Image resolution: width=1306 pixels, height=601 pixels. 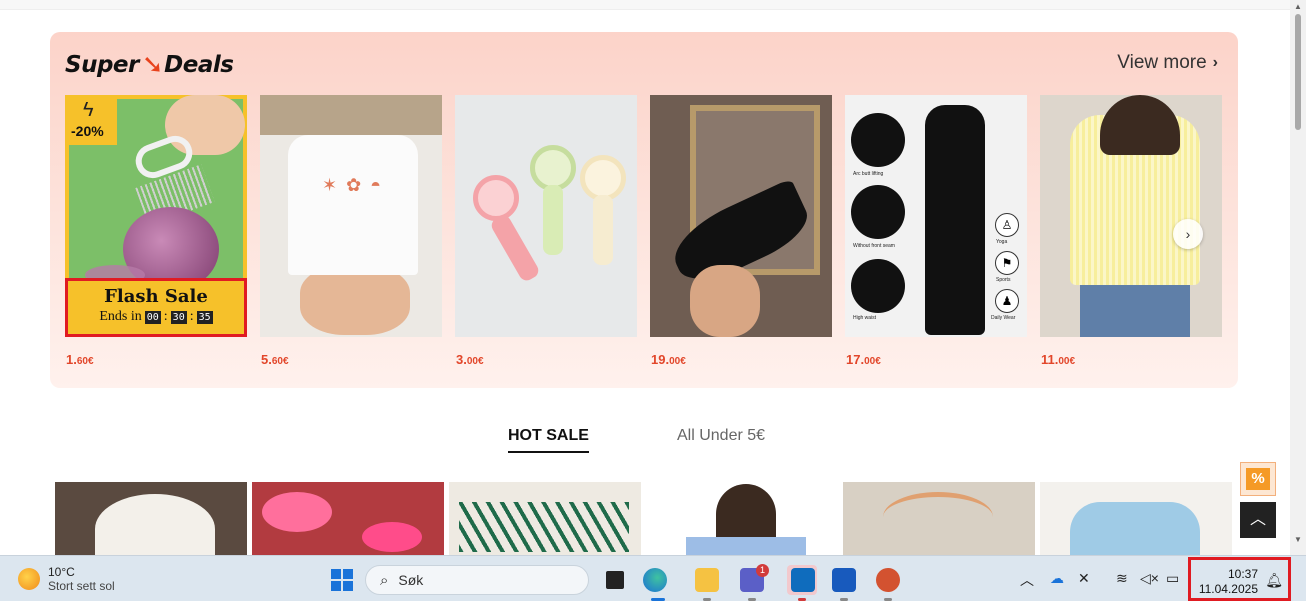 I want to click on taskbar-search: ⌕ Søk, so click(x=477, y=580).